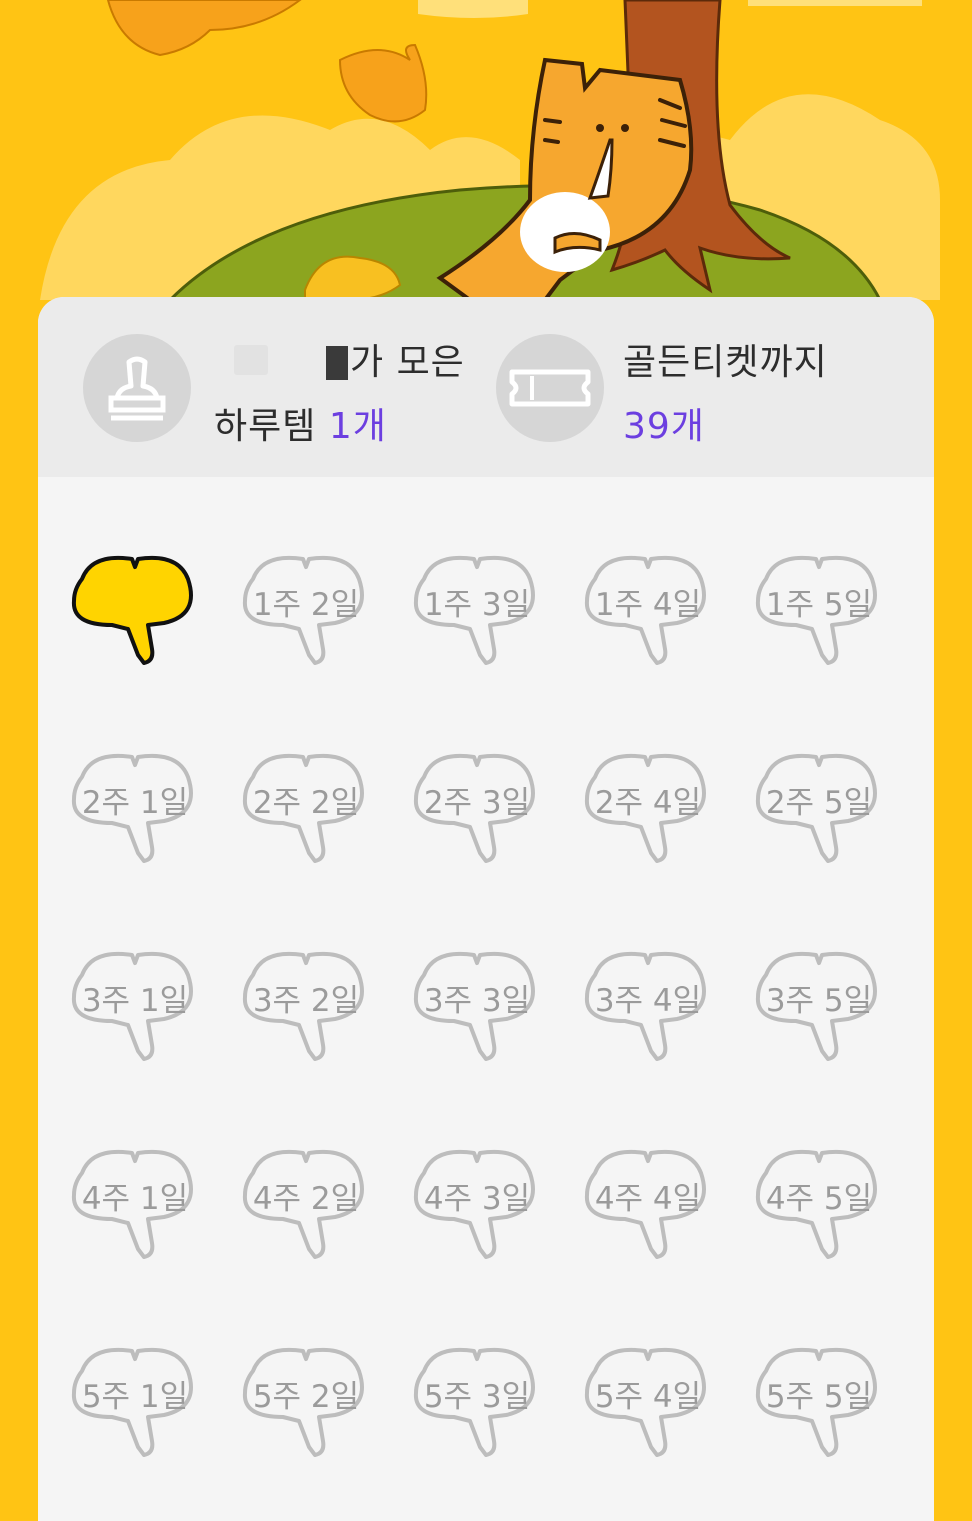  I want to click on item-count-line: 하루템 1개, so click(300, 423).